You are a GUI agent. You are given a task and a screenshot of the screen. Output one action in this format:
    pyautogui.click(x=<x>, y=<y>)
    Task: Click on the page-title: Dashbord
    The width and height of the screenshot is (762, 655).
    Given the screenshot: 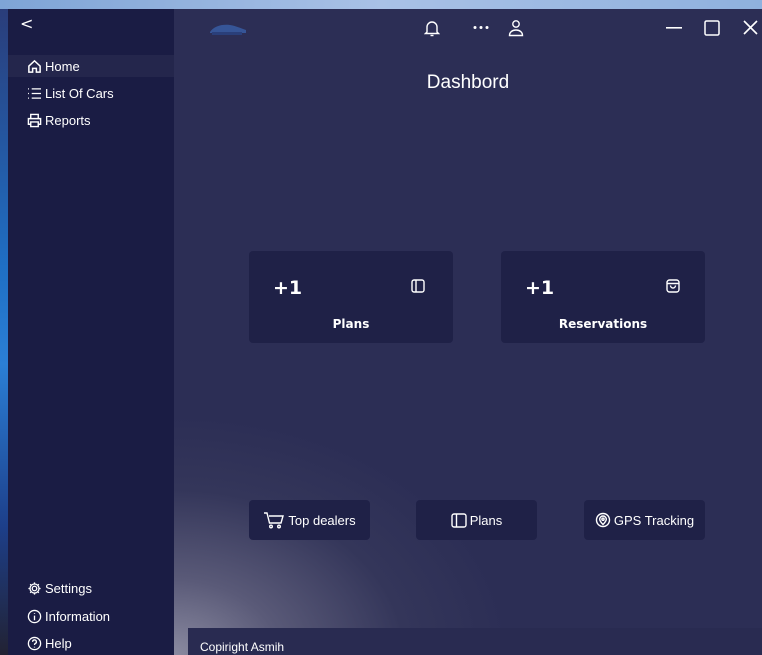 What is the action you would take?
    pyautogui.click(x=468, y=82)
    